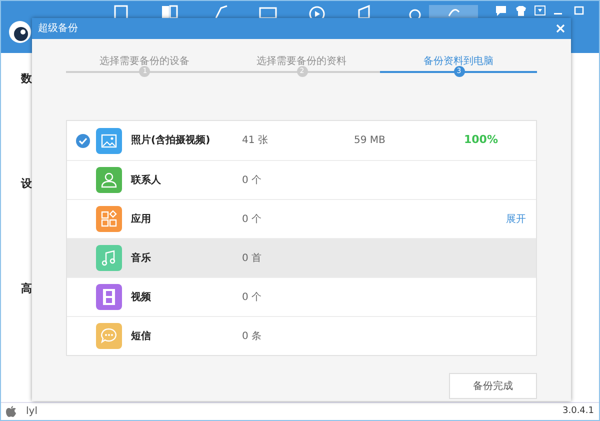  What do you see at coordinates (501, 11) in the screenshot?
I see `feedback-icon` at bounding box center [501, 11].